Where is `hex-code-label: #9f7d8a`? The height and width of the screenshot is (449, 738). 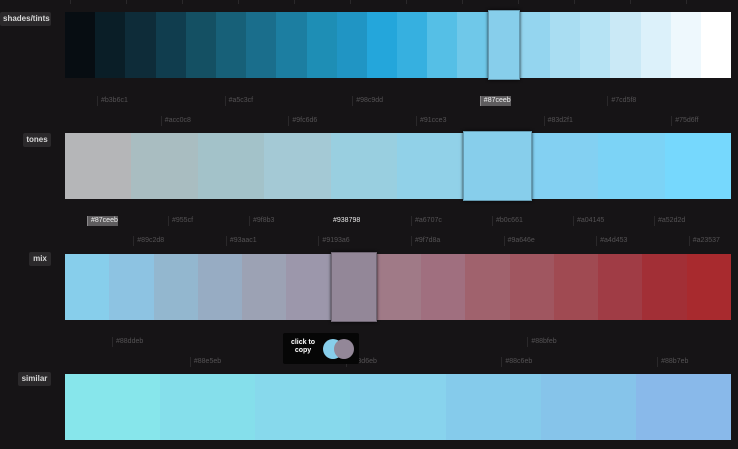
hex-code-label: #9f7d8a is located at coordinates (425, 241).